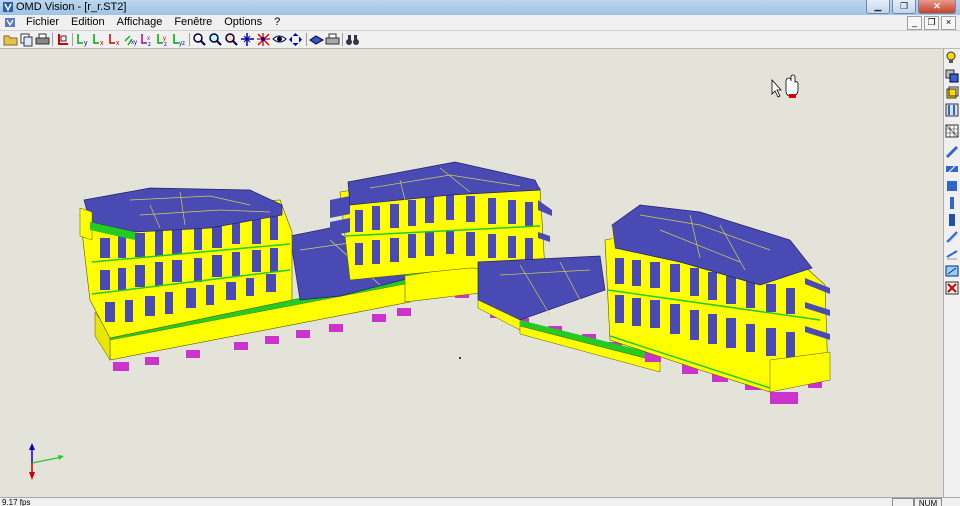 The width and height of the screenshot is (960, 506). What do you see at coordinates (193, 22) in the screenshot?
I see `menu-fenetre: Fenêtre` at bounding box center [193, 22].